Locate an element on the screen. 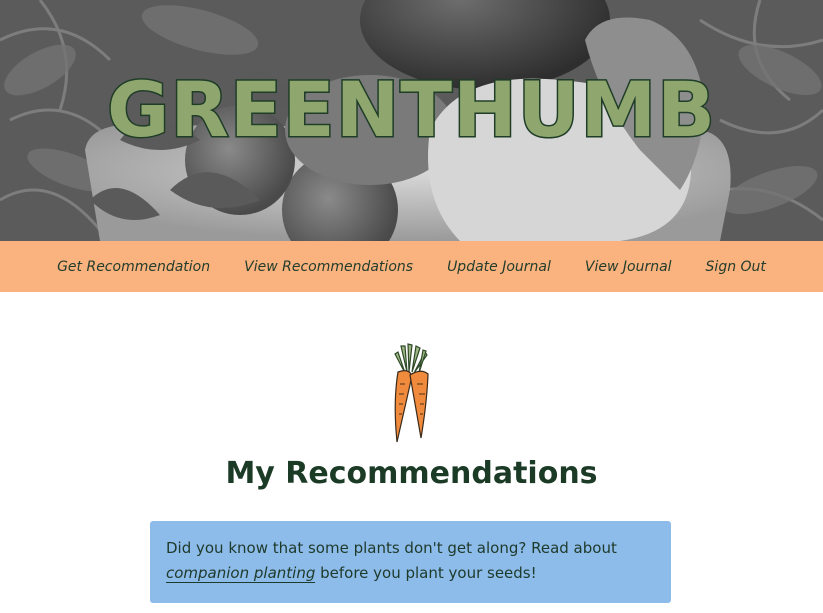 This screenshot has width=823, height=613. nav-view-recommendations: View Recommendations is located at coordinates (328, 267).